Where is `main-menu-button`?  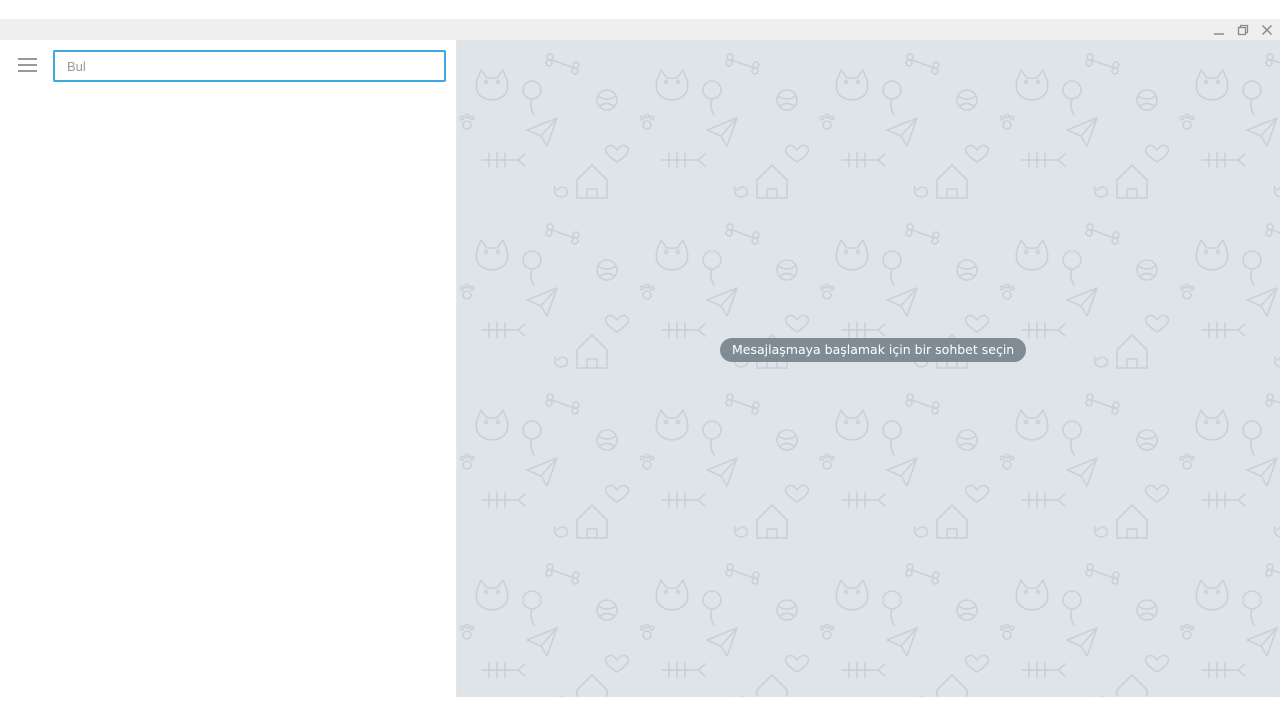 main-menu-button is located at coordinates (27, 67).